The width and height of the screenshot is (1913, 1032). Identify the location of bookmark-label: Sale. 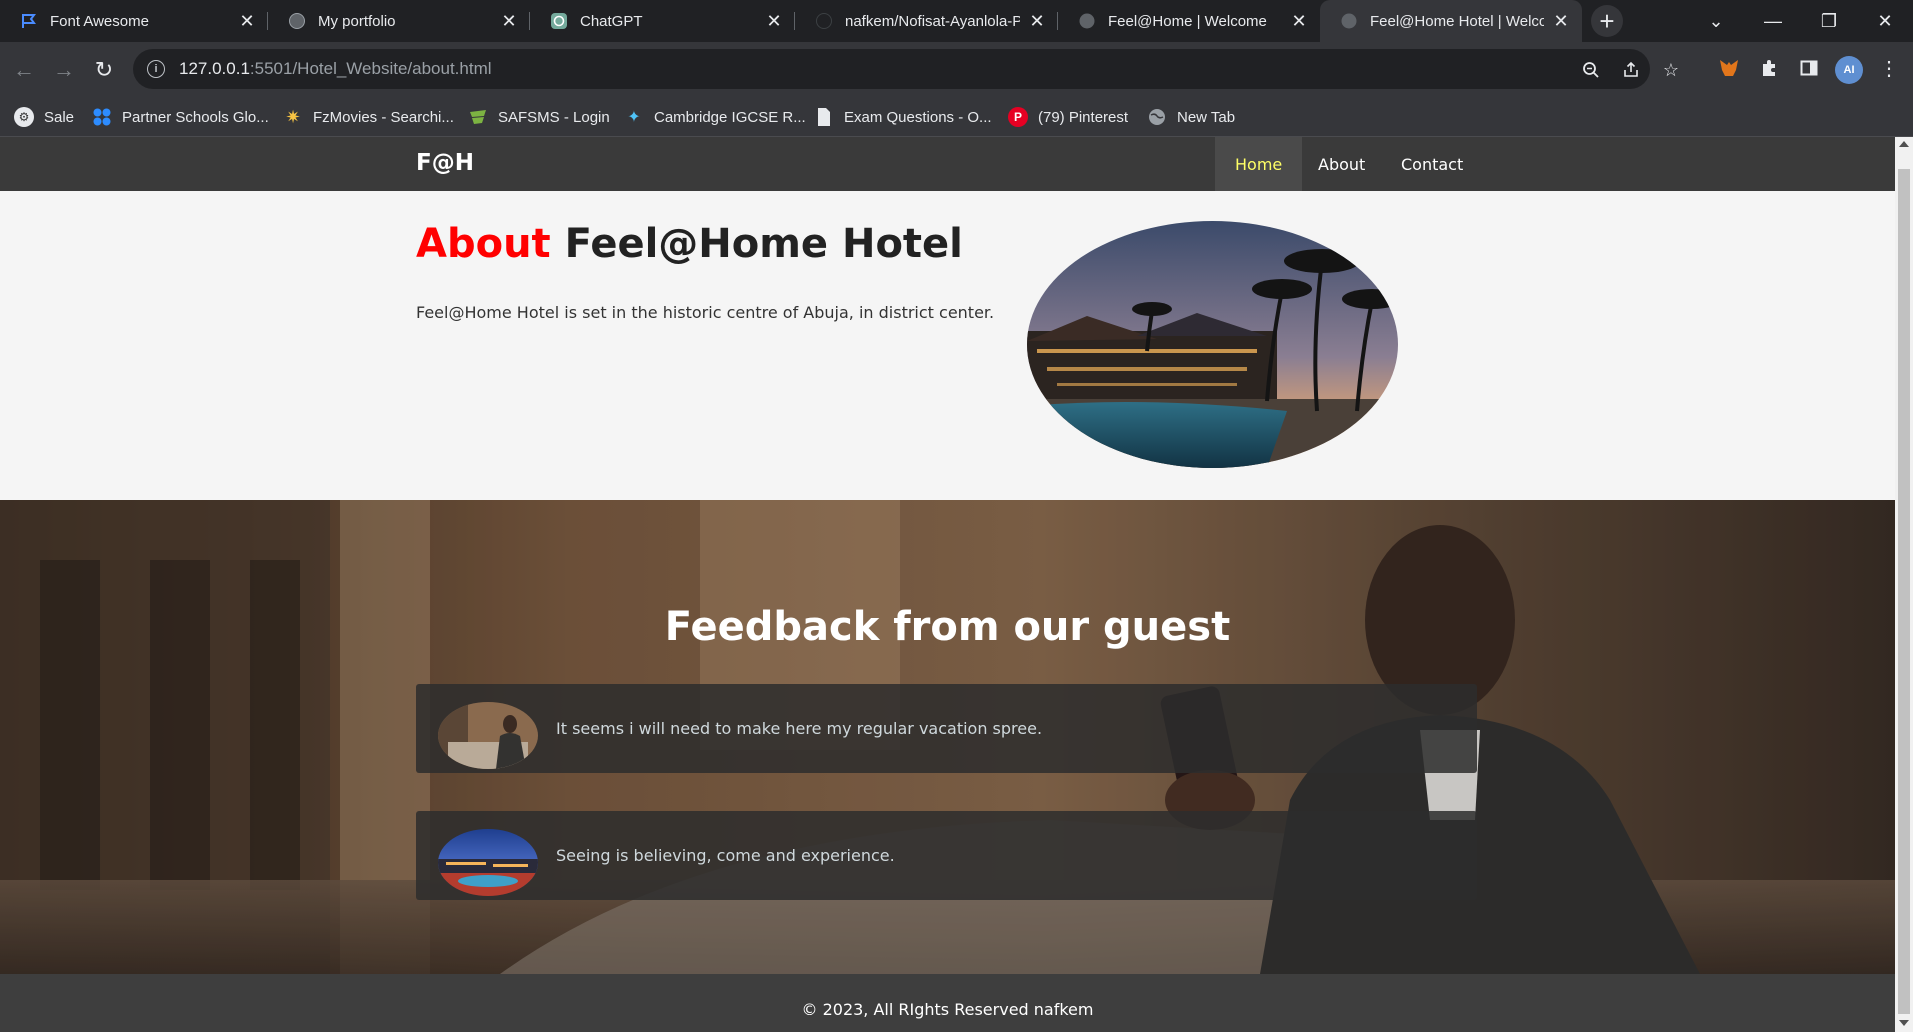
(59, 117).